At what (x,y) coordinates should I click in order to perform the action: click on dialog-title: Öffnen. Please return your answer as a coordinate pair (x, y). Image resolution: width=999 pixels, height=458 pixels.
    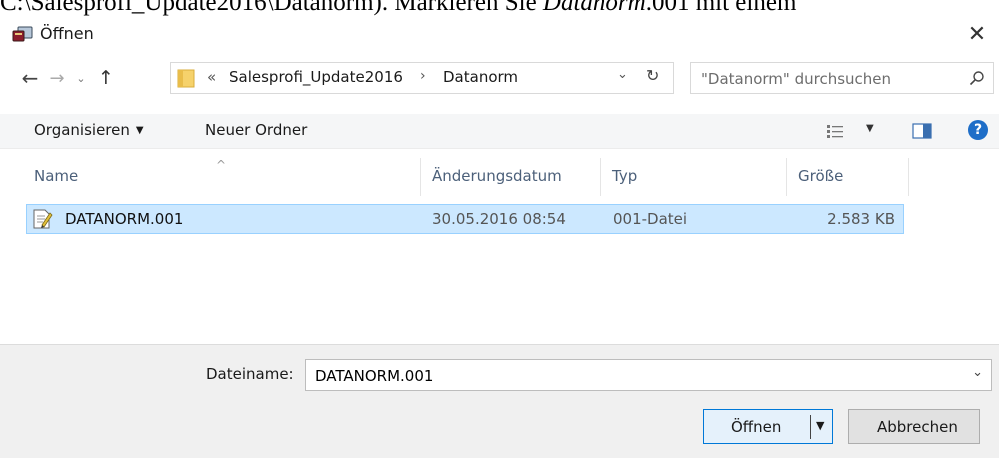
    Looking at the image, I should click on (67, 33).